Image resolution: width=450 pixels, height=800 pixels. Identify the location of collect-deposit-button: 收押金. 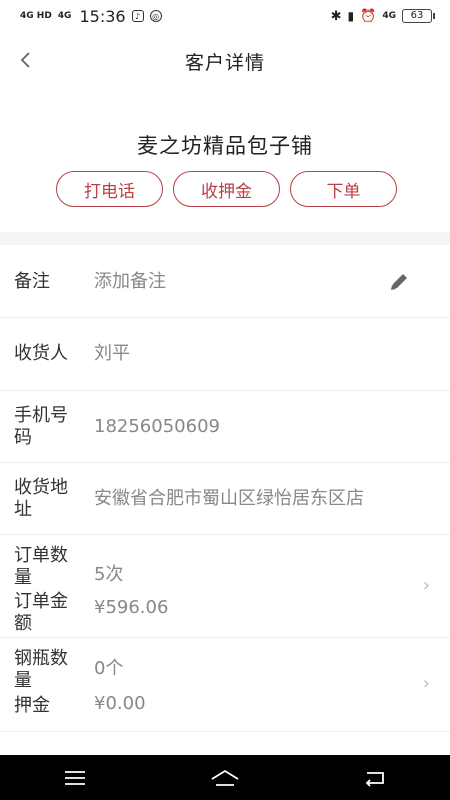
(226, 189).